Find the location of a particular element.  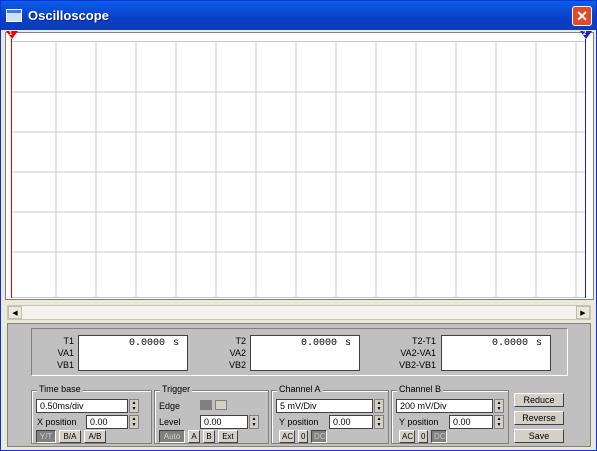

channel-b-scale-spinner: ▲ ▼ is located at coordinates (499, 406).